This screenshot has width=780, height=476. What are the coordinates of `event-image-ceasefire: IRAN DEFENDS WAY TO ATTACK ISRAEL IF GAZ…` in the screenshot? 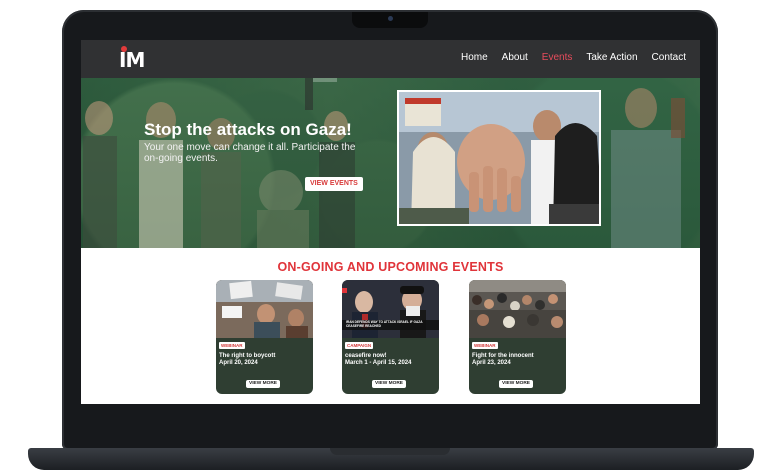 It's located at (390, 309).